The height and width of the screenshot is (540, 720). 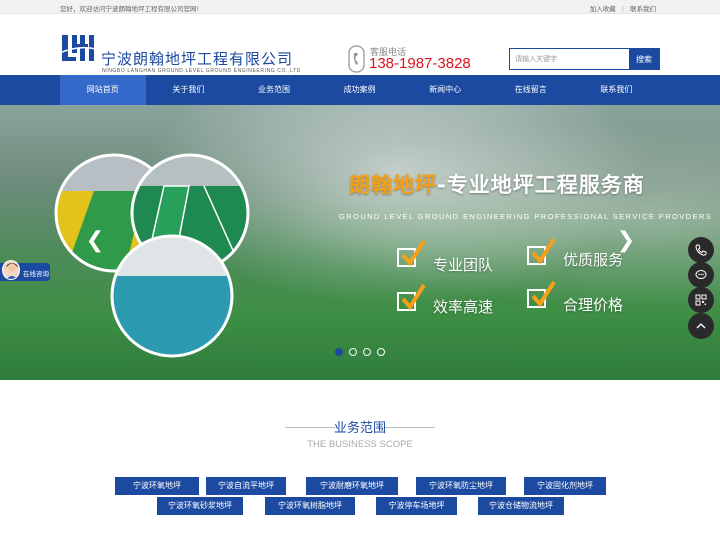 I want to click on business-tag: 宁波耐磨环氧地坪, so click(x=352, y=486).